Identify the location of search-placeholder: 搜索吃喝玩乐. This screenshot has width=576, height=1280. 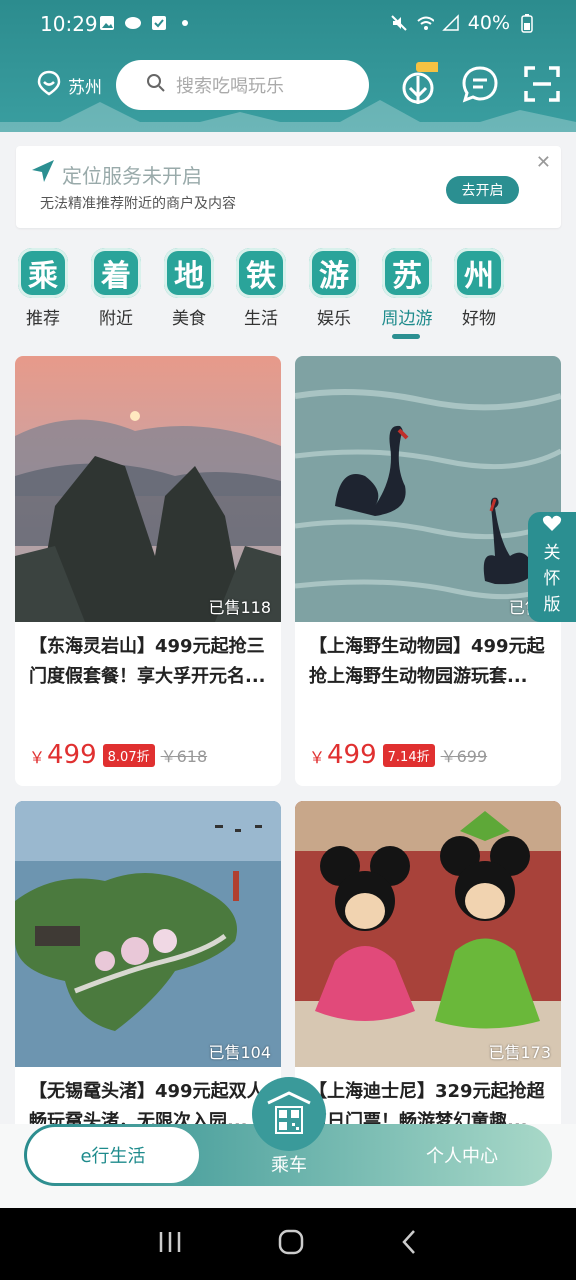
(230, 86).